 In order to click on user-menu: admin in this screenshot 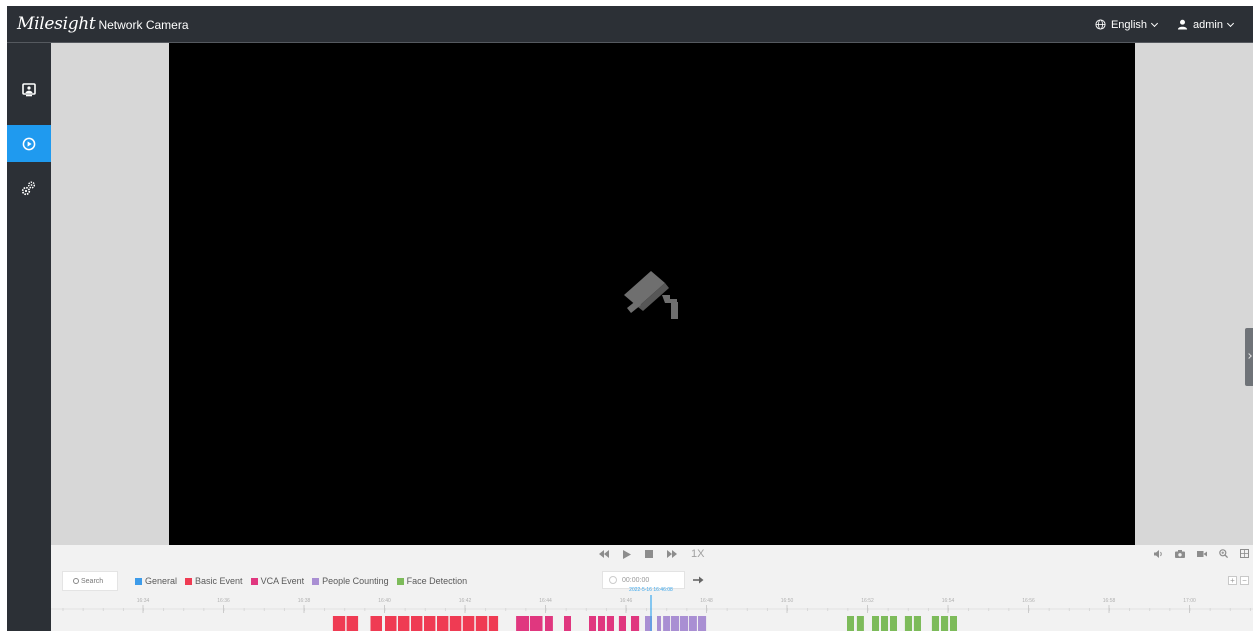, I will do `click(1206, 24)`.